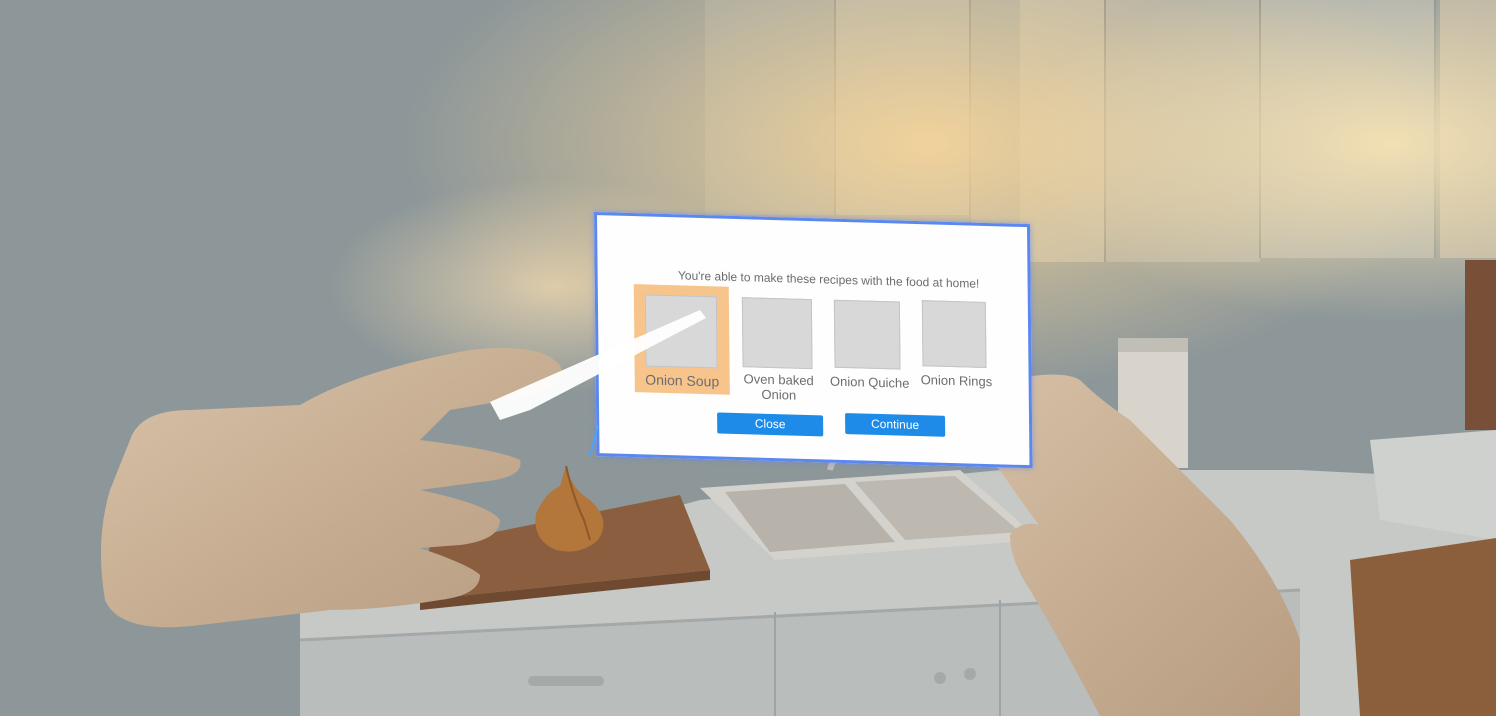 The image size is (1496, 716). I want to click on wood-panel, so click(1480, 345).